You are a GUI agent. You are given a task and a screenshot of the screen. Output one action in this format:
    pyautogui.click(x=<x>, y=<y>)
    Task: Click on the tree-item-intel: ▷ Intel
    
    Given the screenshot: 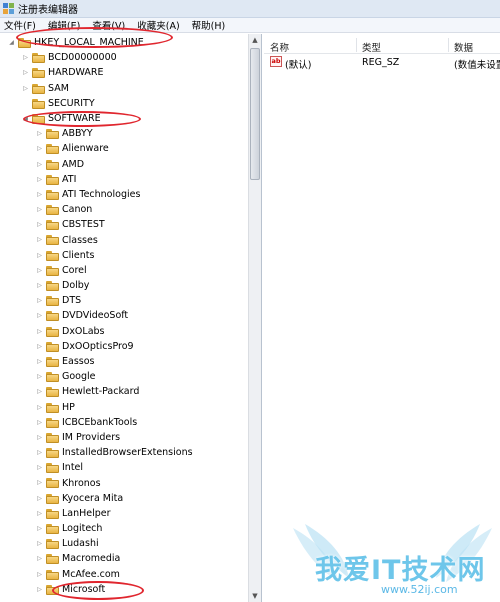 What is the action you would take?
    pyautogui.click(x=124, y=467)
    